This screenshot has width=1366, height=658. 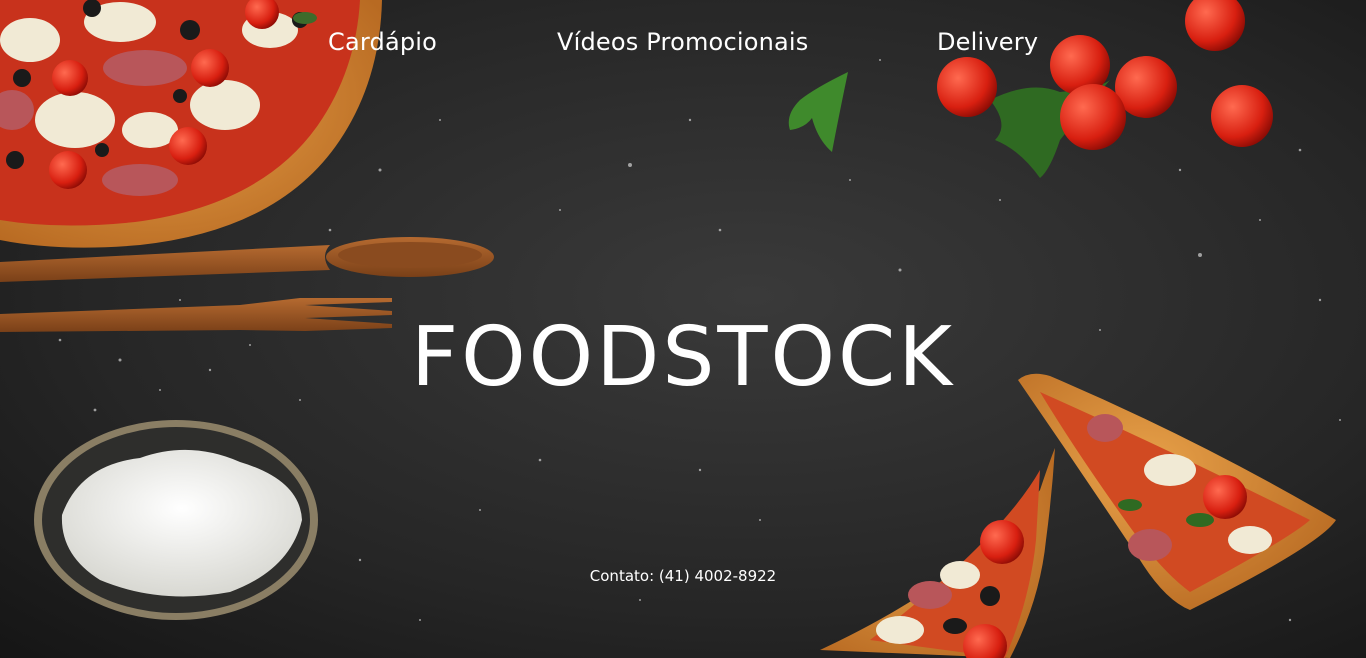 I want to click on nav-link-delivery: Delivery, so click(x=987, y=42).